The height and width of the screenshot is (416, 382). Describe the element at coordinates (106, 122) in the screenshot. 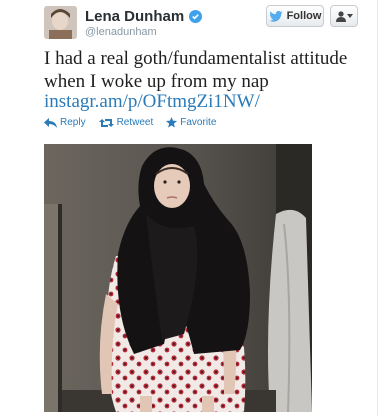

I see `retweet-icon` at that location.